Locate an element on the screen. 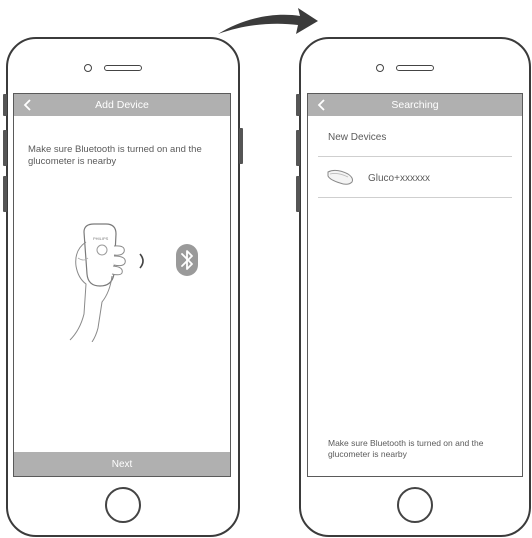 Image resolution: width=532 pixels, height=538 pixels. left-navbar: Add Device is located at coordinates (122, 105).